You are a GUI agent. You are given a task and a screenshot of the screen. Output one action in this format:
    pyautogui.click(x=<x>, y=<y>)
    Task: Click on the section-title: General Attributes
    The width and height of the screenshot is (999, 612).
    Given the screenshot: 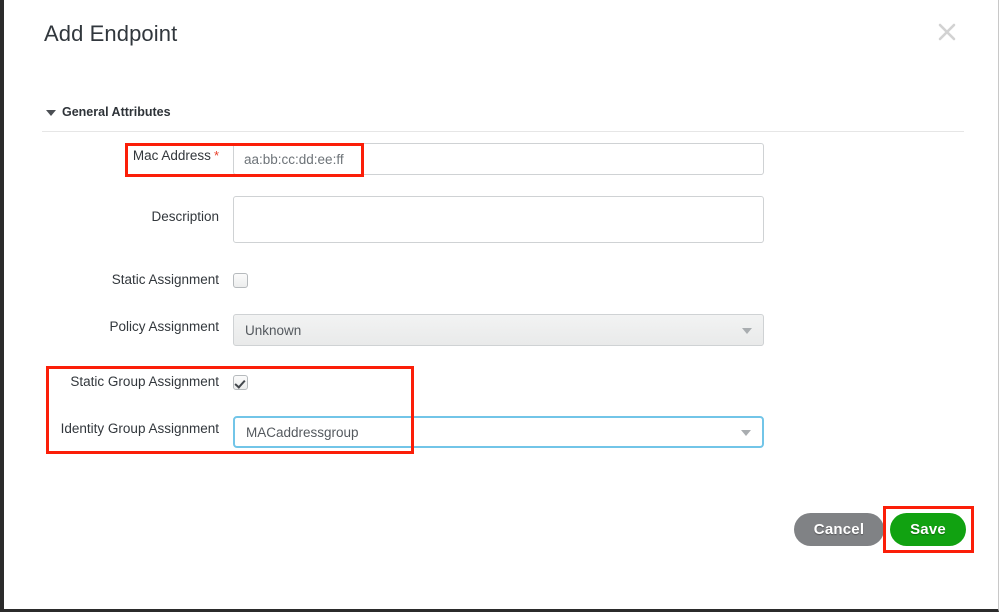 What is the action you would take?
    pyautogui.click(x=116, y=112)
    